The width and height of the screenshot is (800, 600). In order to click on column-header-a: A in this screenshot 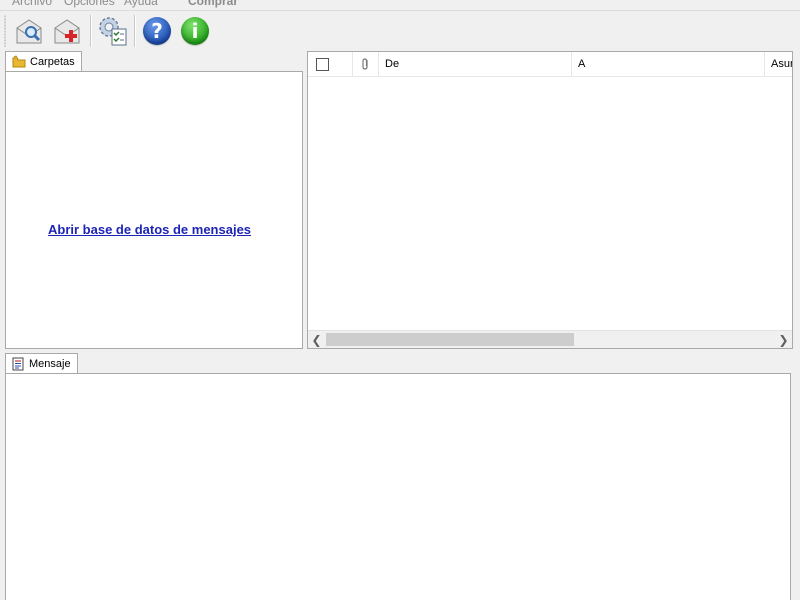, I will do `click(668, 64)`.